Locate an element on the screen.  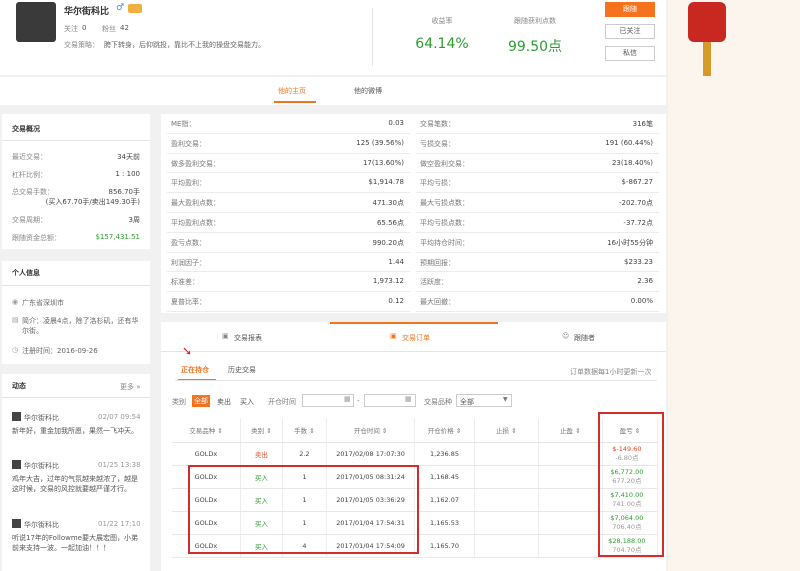
subtabs-divider is located at coordinates (416, 380).